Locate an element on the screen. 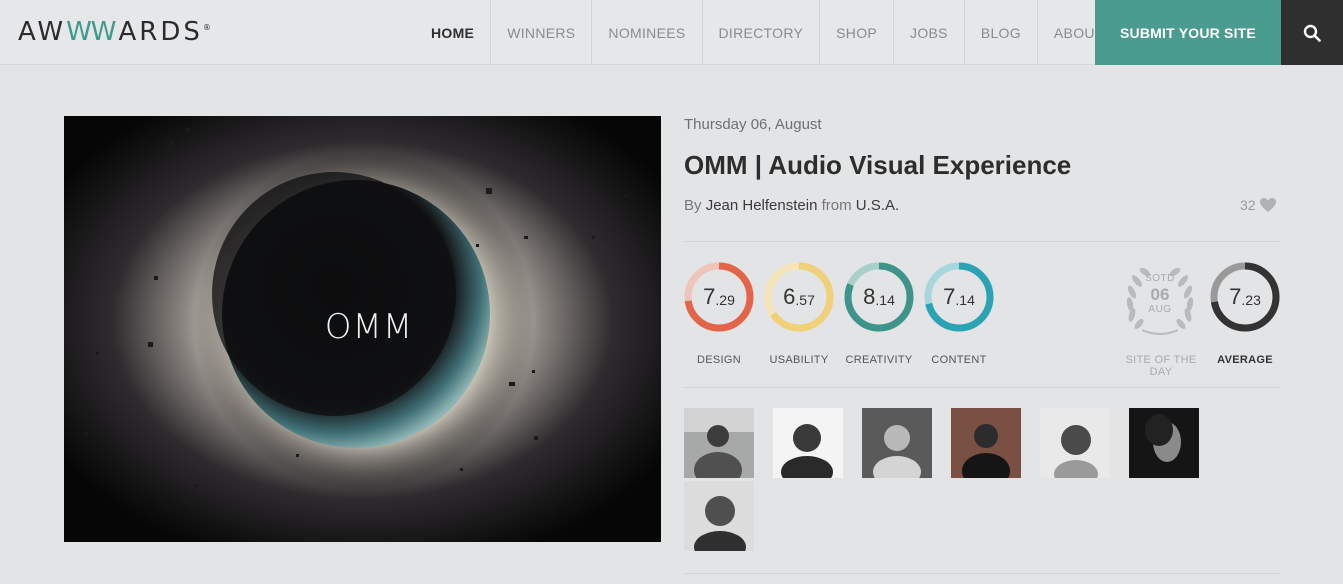  content-score: 7.14 is located at coordinates (959, 297).